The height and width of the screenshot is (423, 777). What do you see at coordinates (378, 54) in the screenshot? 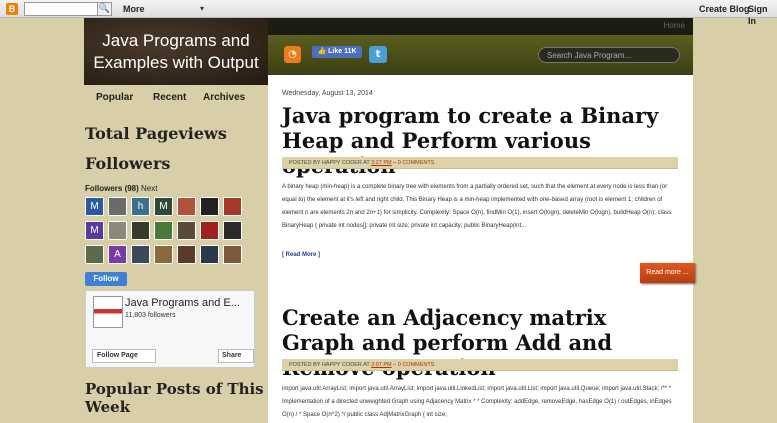
I see `twitter-icon: t` at bounding box center [378, 54].